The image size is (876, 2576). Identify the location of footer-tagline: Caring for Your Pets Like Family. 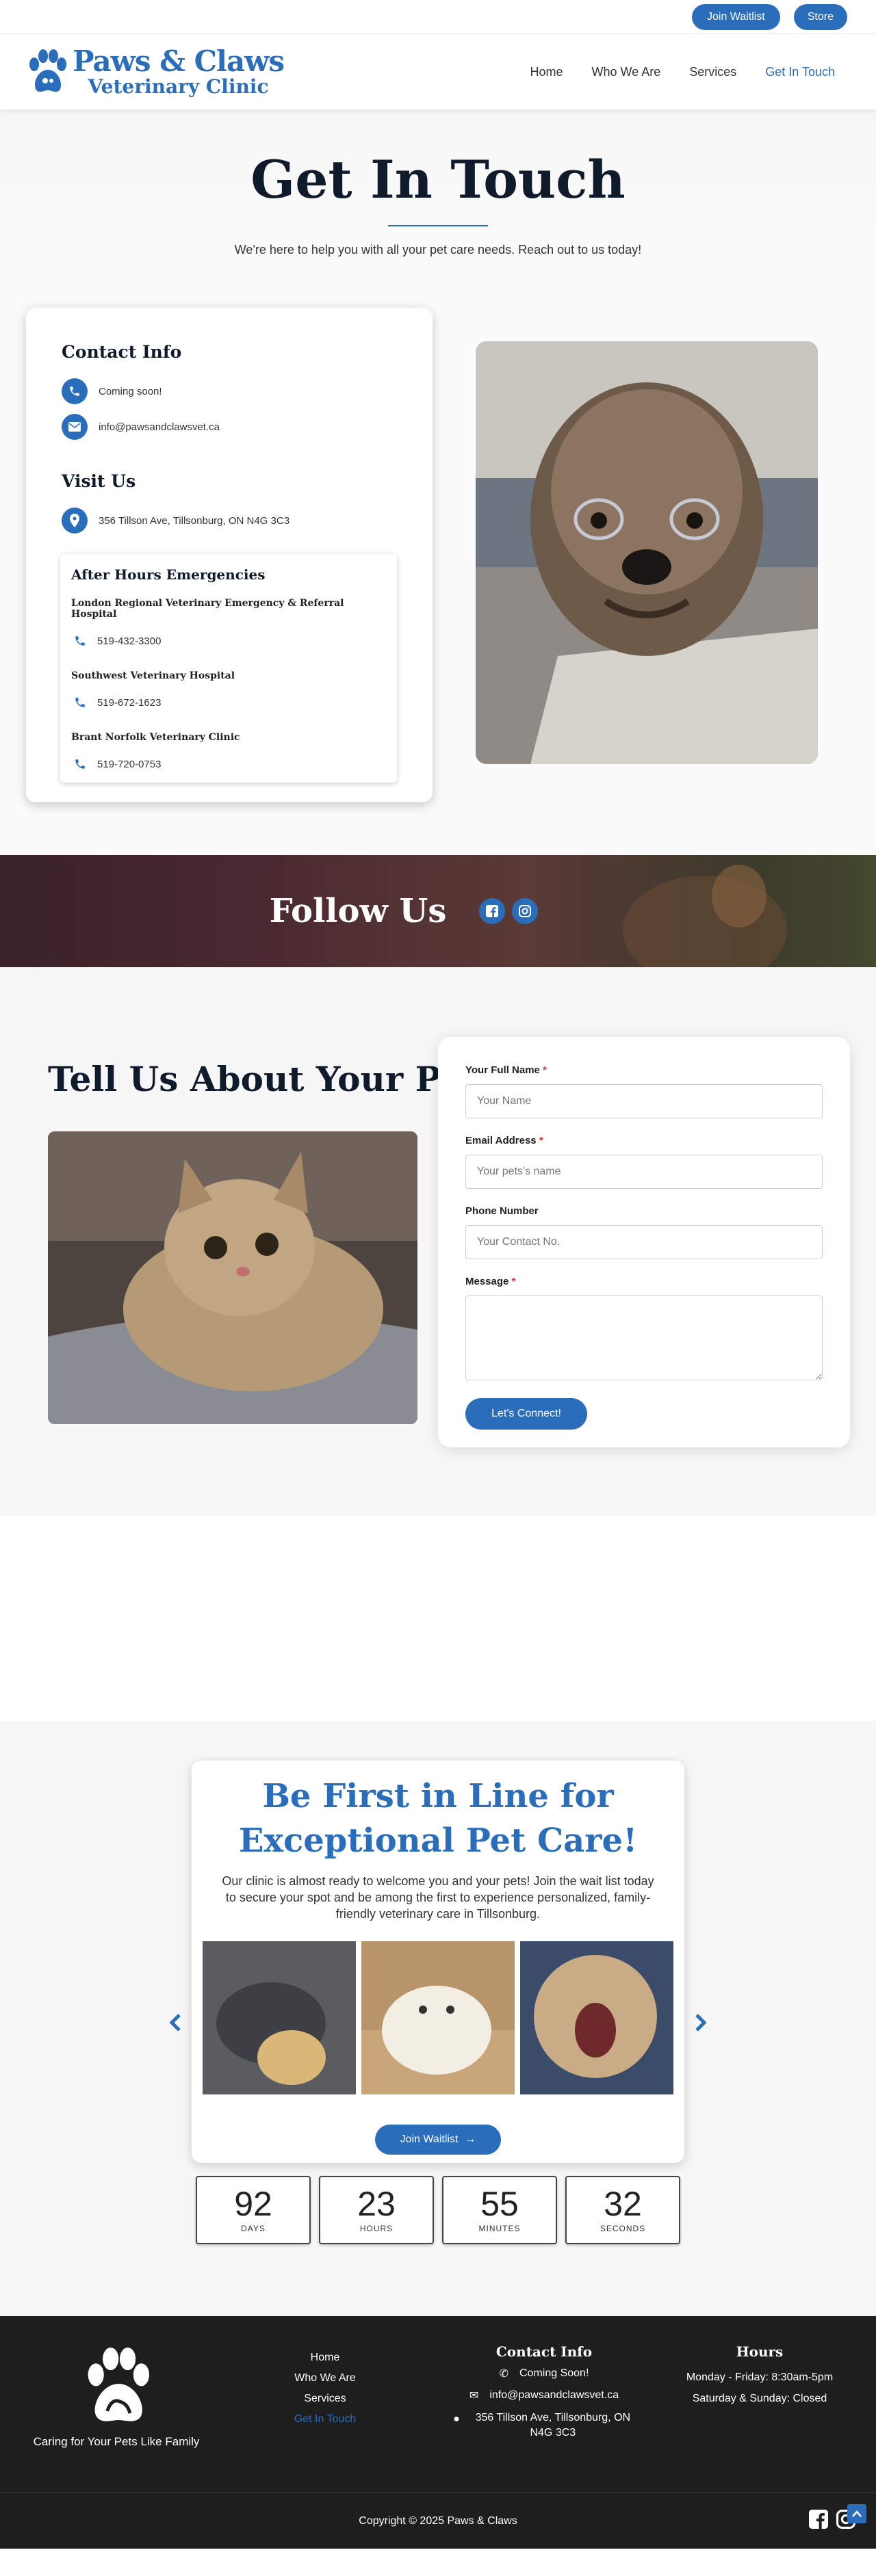
(116, 2441).